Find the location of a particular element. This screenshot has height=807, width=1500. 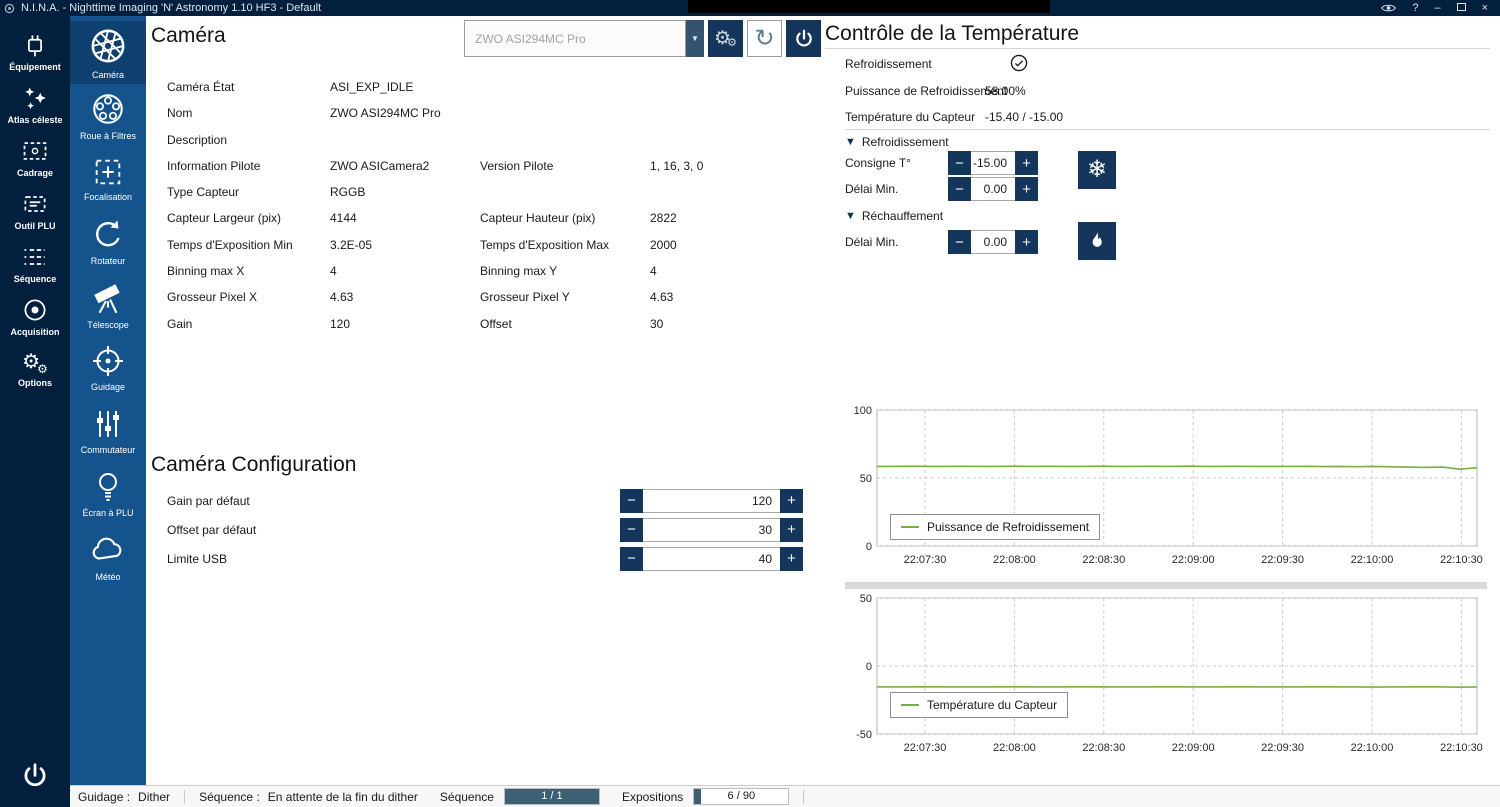

filter-wheel-icon is located at coordinates (108, 109).